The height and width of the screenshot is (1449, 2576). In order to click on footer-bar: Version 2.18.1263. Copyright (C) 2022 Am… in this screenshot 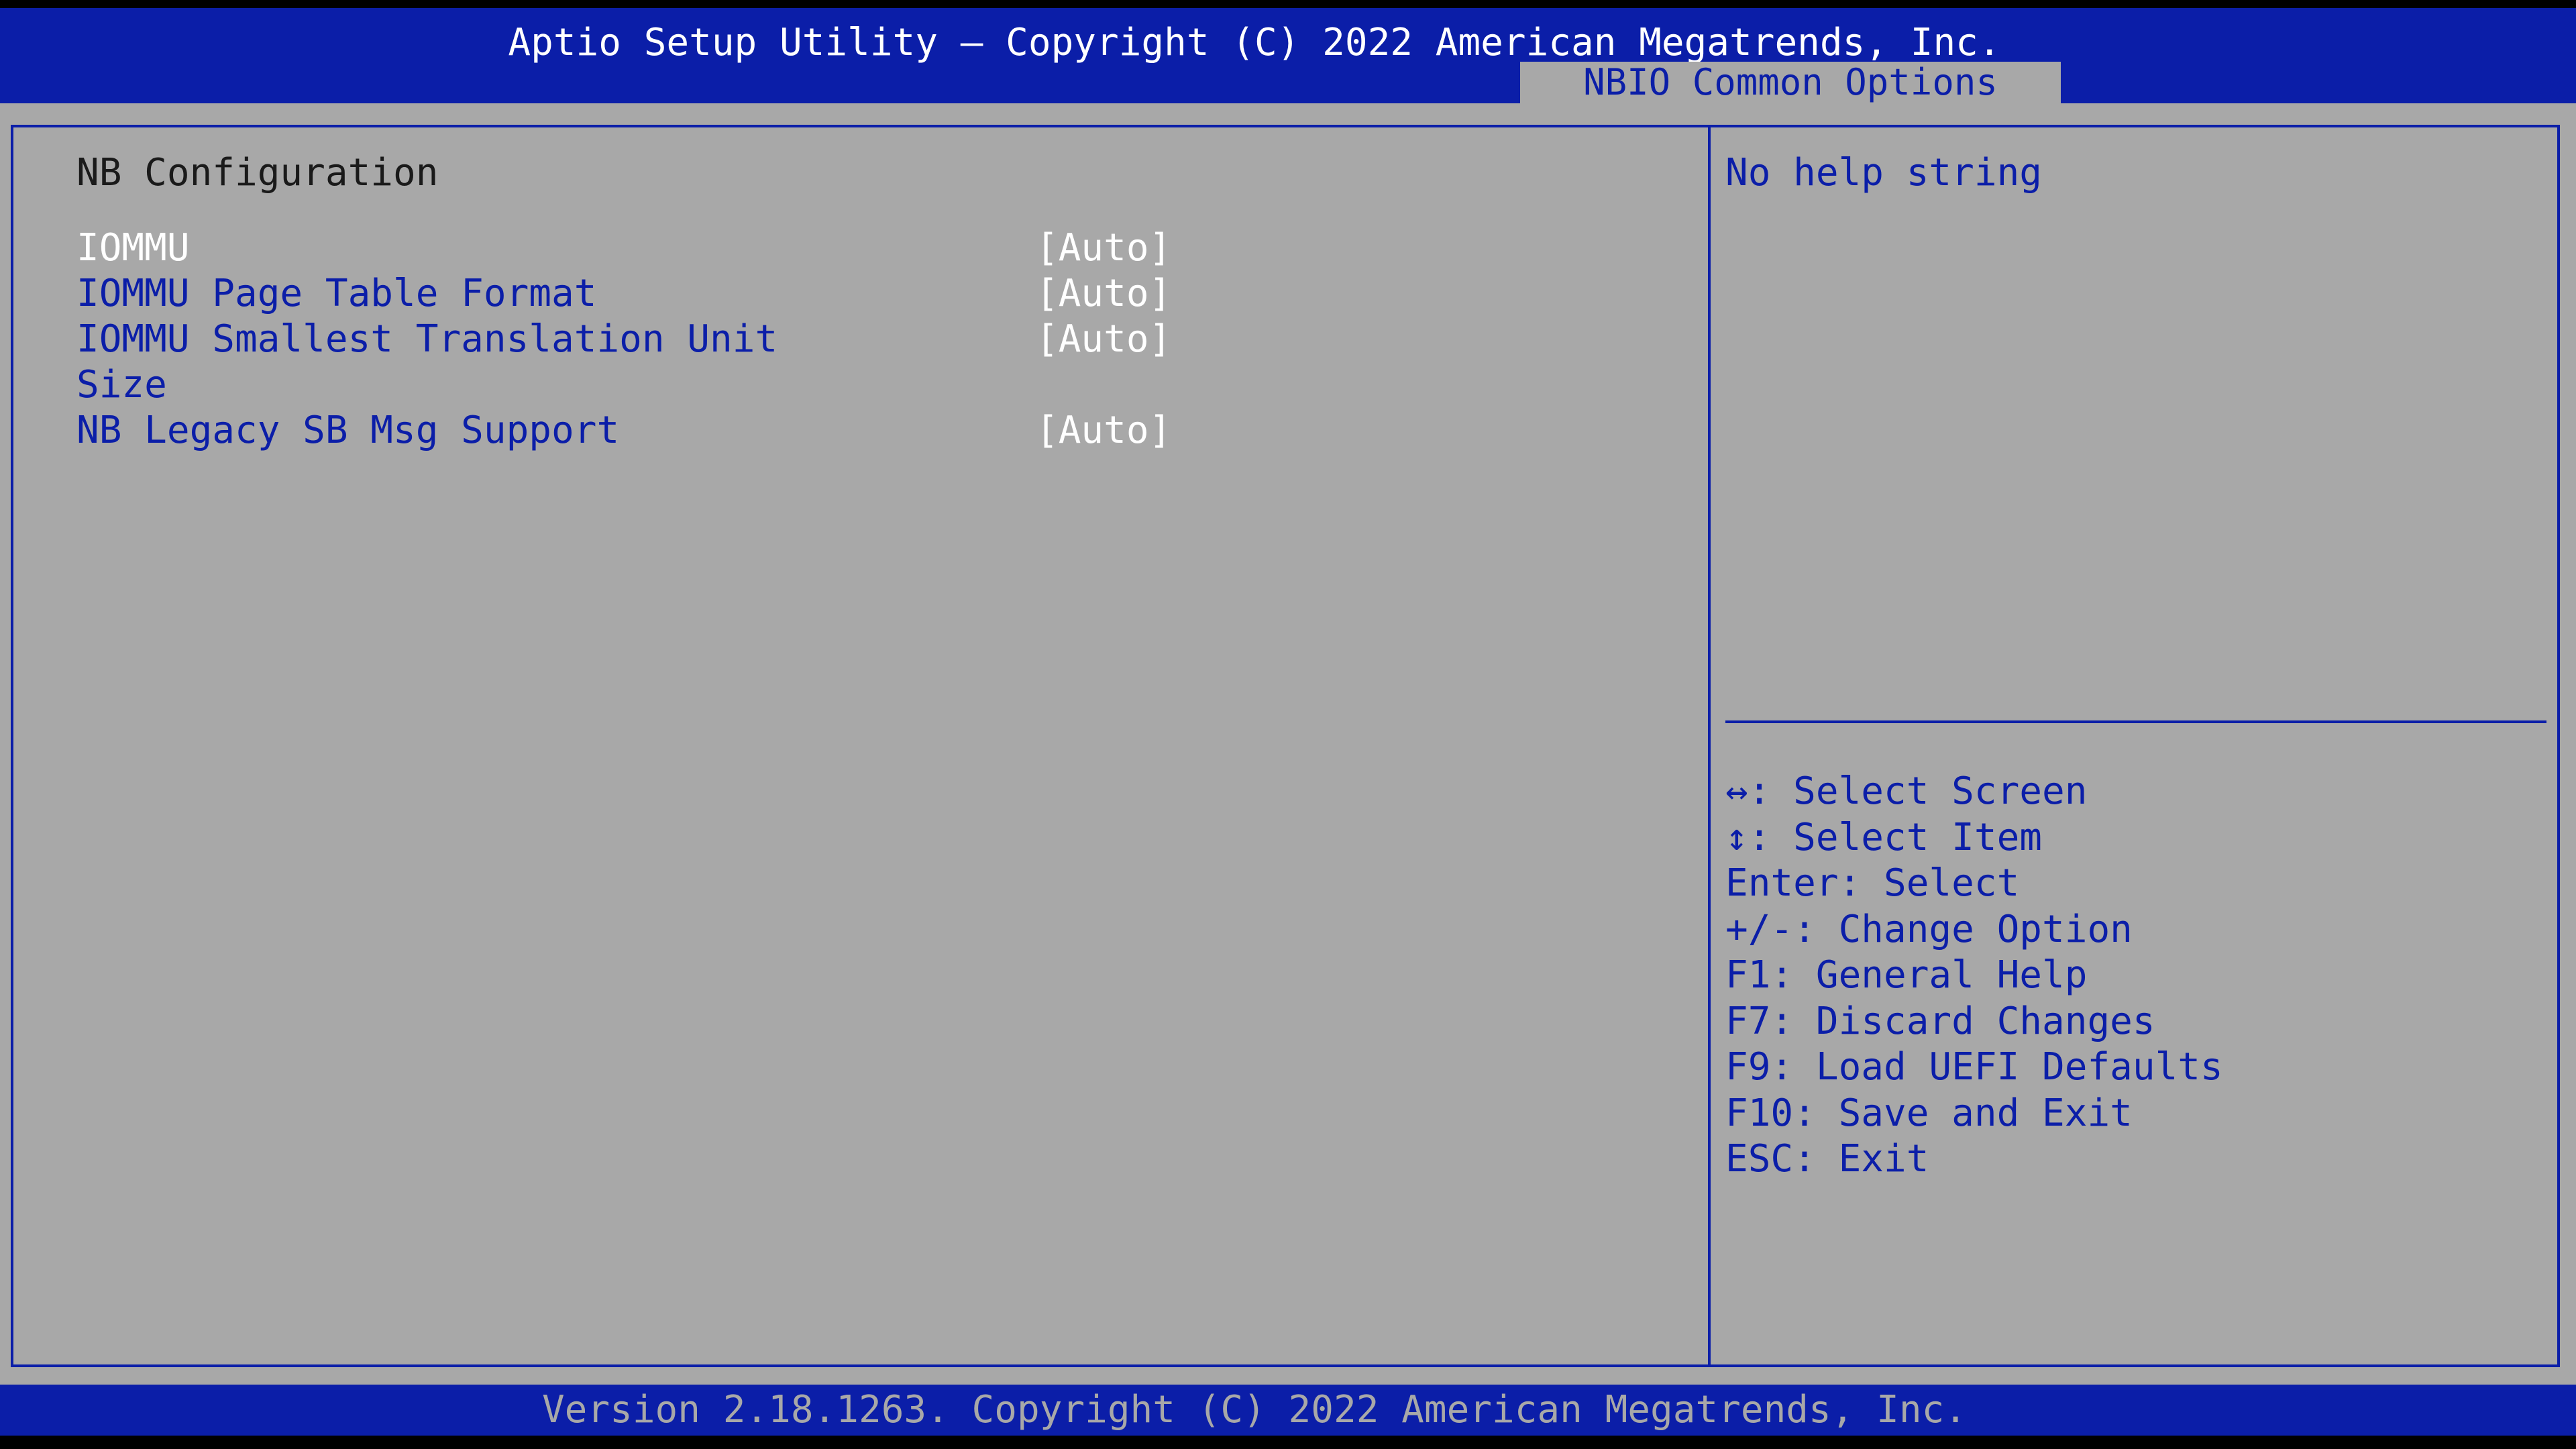, I will do `click(1288, 1410)`.